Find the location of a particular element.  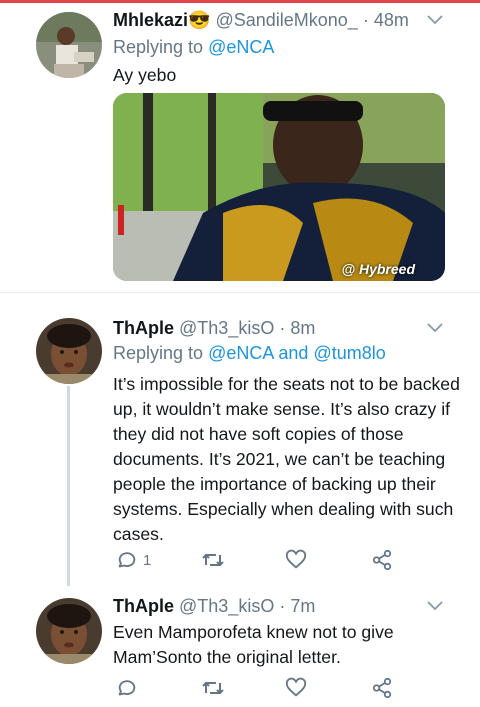

media-watermark: @ Hybreed is located at coordinates (378, 269).